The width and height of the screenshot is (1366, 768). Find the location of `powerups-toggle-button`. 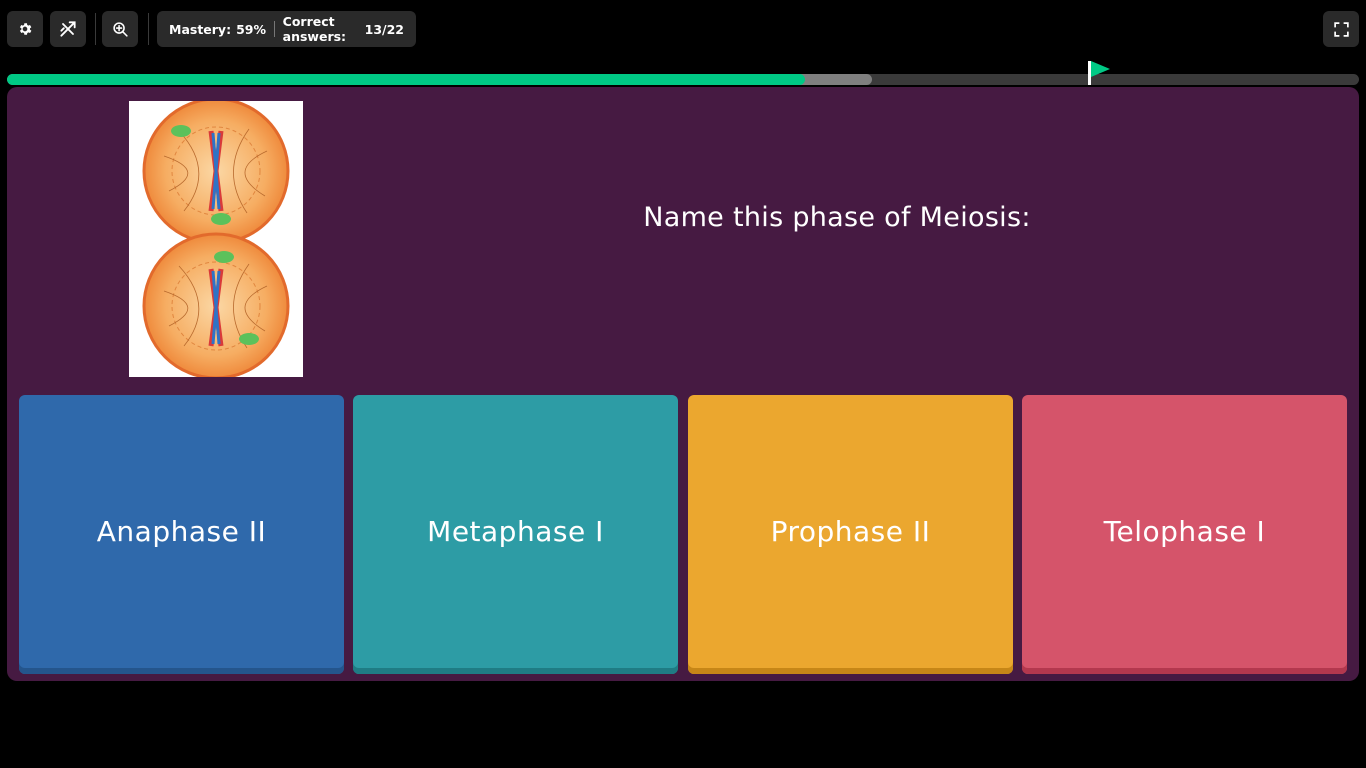

powerups-toggle-button is located at coordinates (68, 29).